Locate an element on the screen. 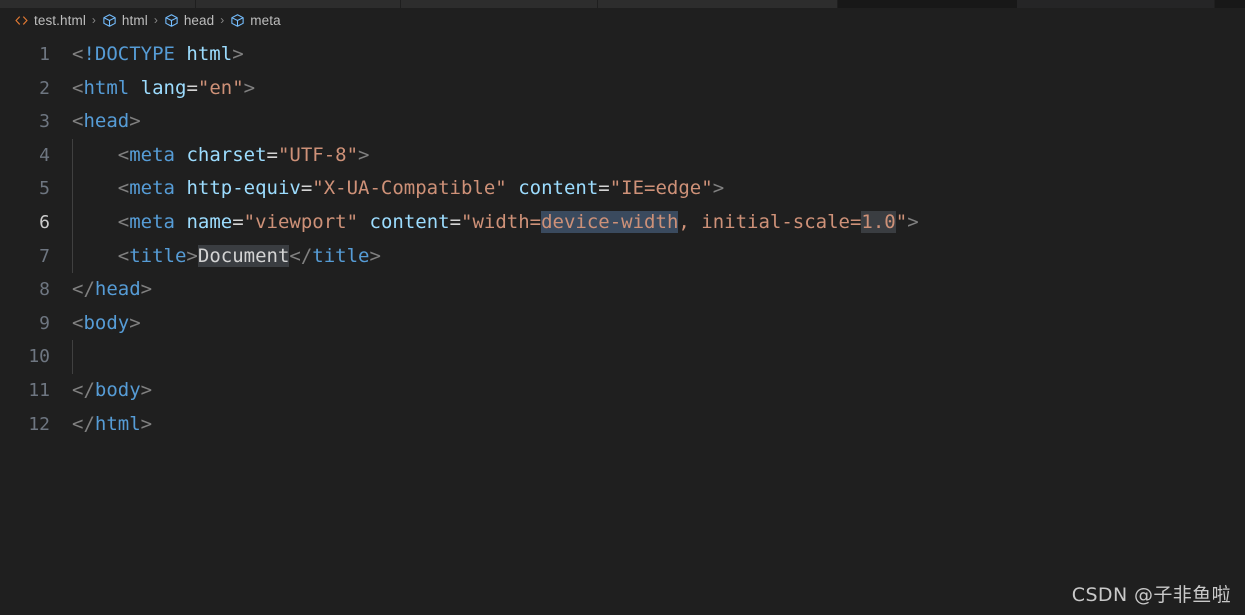  line-number: 8 is located at coordinates (44, 290).